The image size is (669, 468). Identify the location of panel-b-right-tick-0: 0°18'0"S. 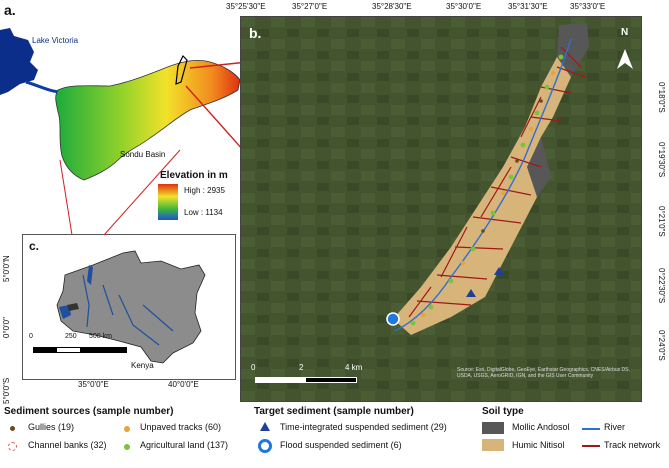
(661, 97).